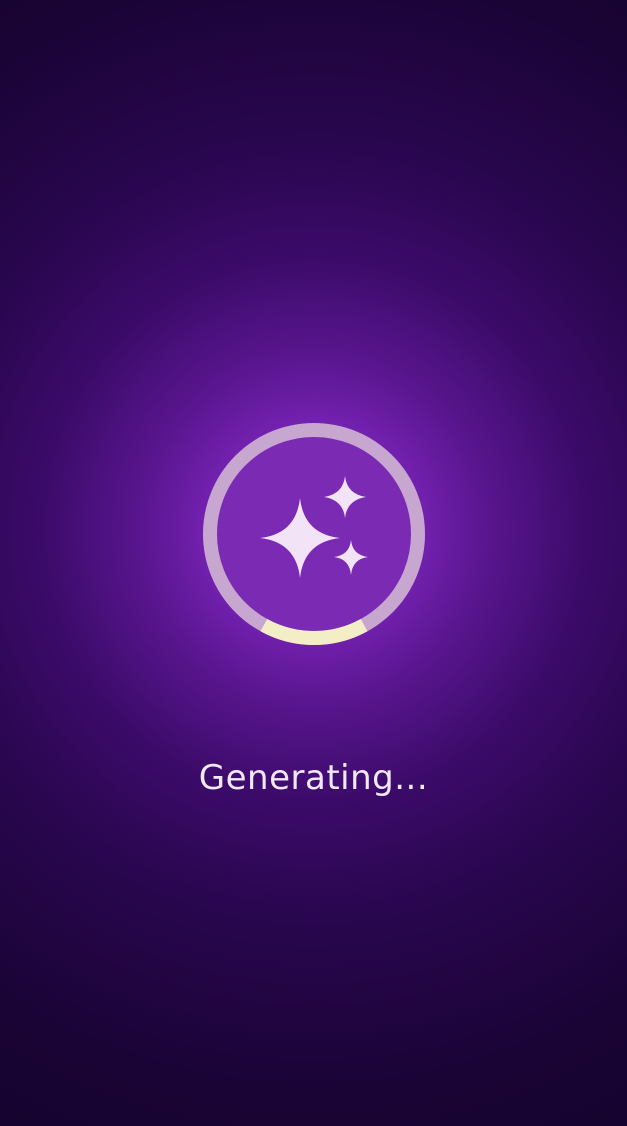  I want to click on progress-loader, so click(314, 534).